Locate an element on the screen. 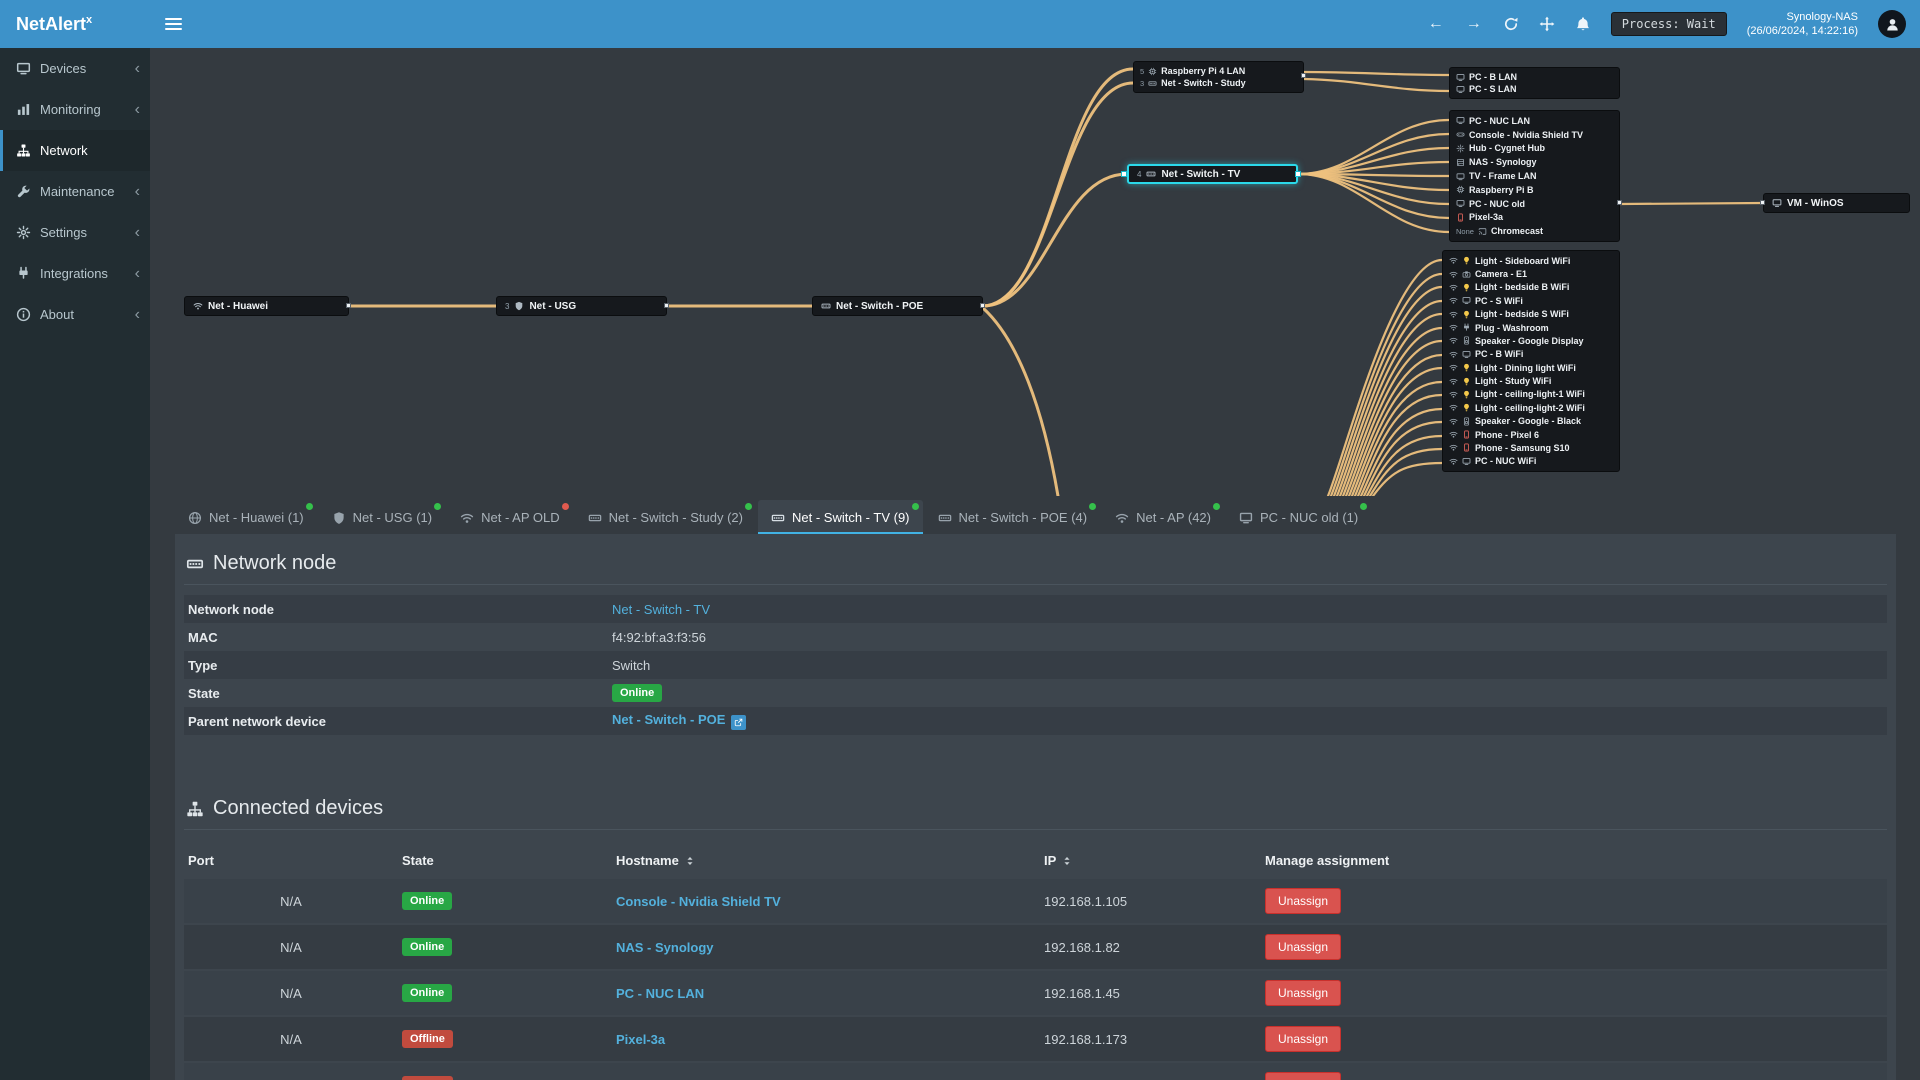 The image size is (1920, 1080). device-row: Light - bedside B WiFi is located at coordinates (1531, 287).